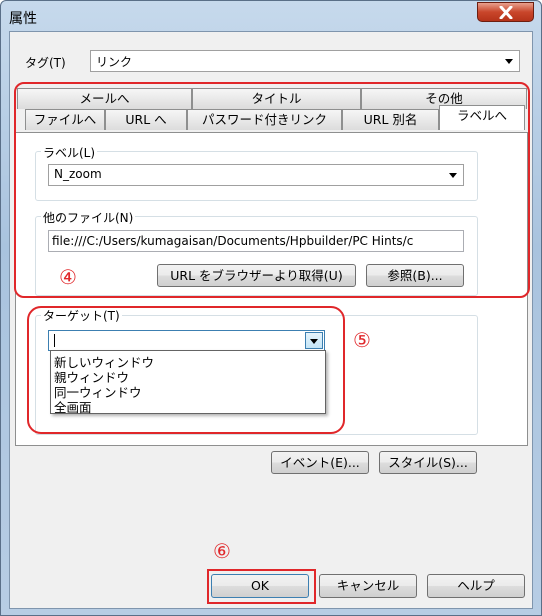 The image size is (542, 616). What do you see at coordinates (482, 117) in the screenshot?
I see `tab-label: ラベルへ` at bounding box center [482, 117].